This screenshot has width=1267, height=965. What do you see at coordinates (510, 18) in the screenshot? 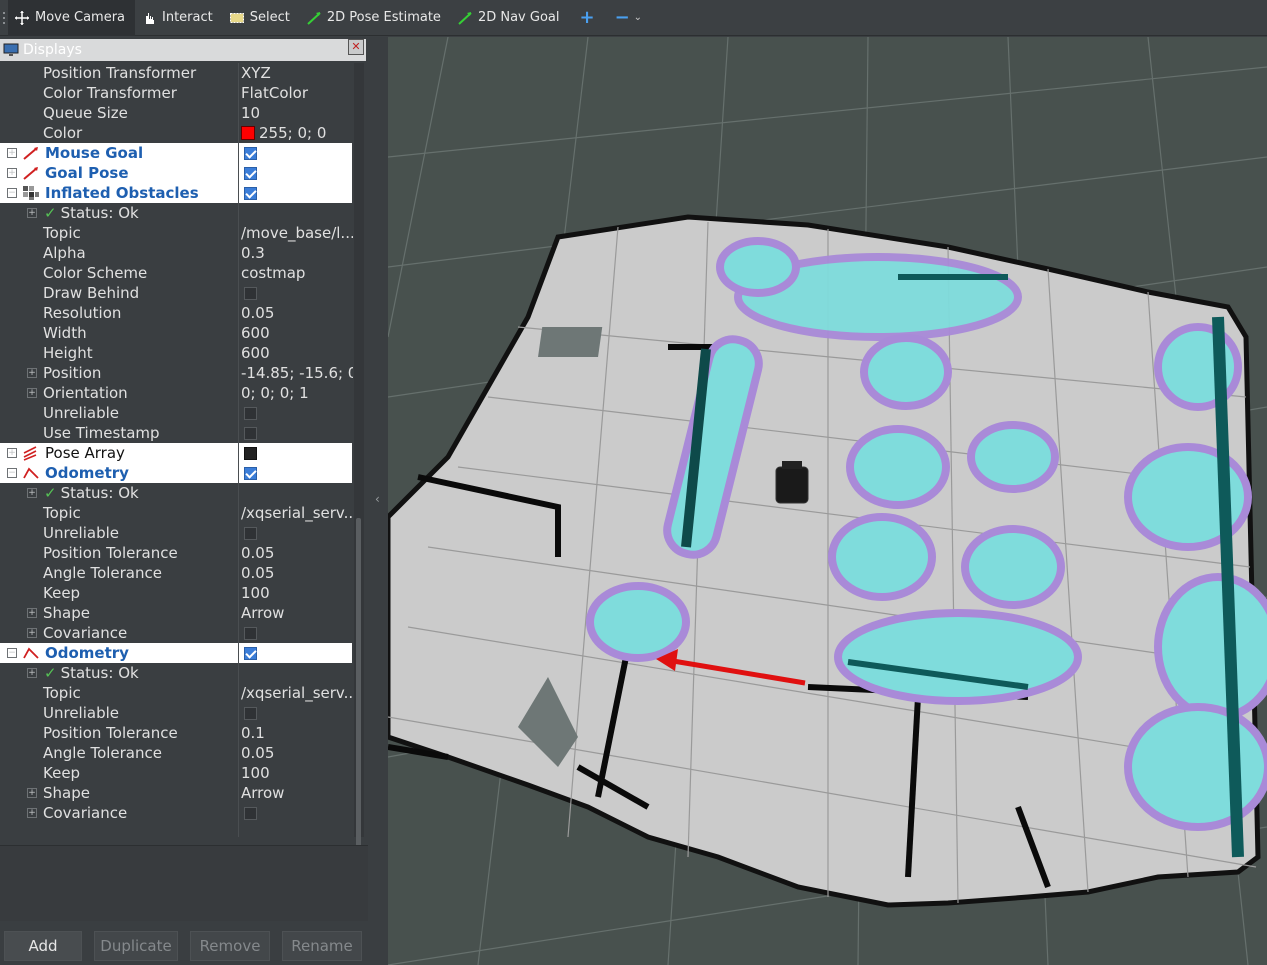
I see `nav-goal-tool: 2D Nav Goal` at bounding box center [510, 18].